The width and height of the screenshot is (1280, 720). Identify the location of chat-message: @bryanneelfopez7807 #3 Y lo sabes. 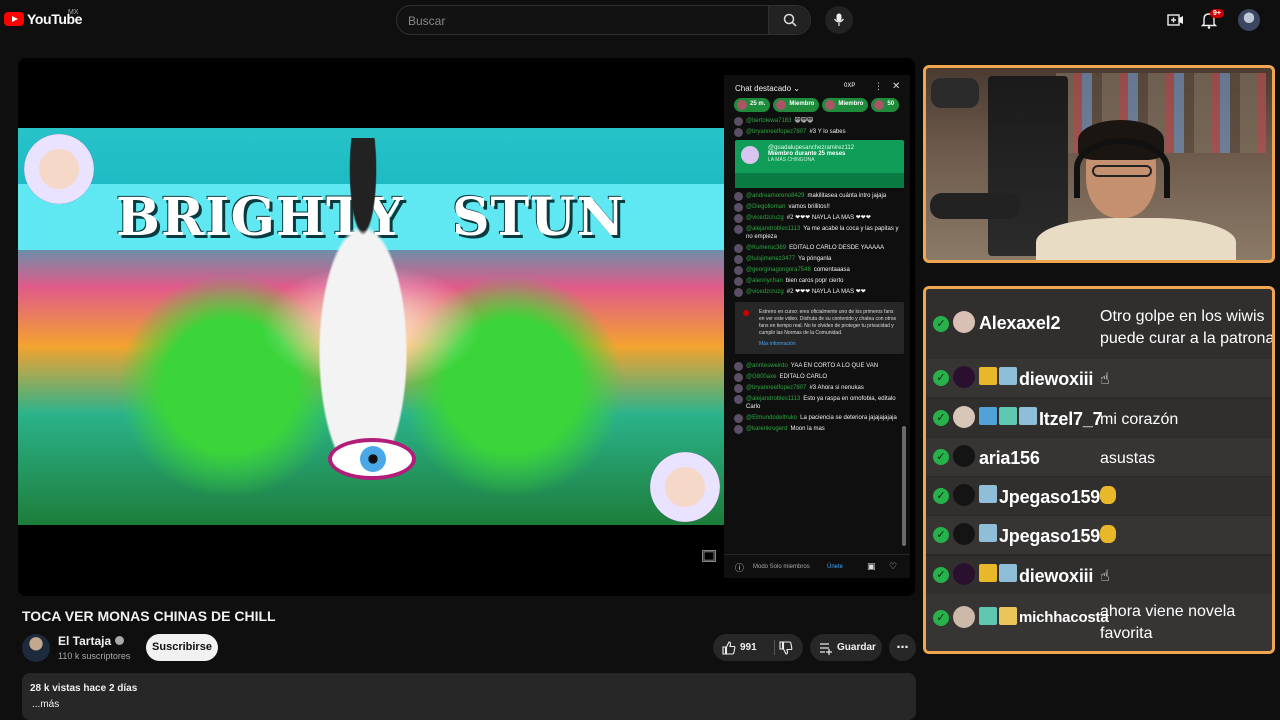
(818, 132).